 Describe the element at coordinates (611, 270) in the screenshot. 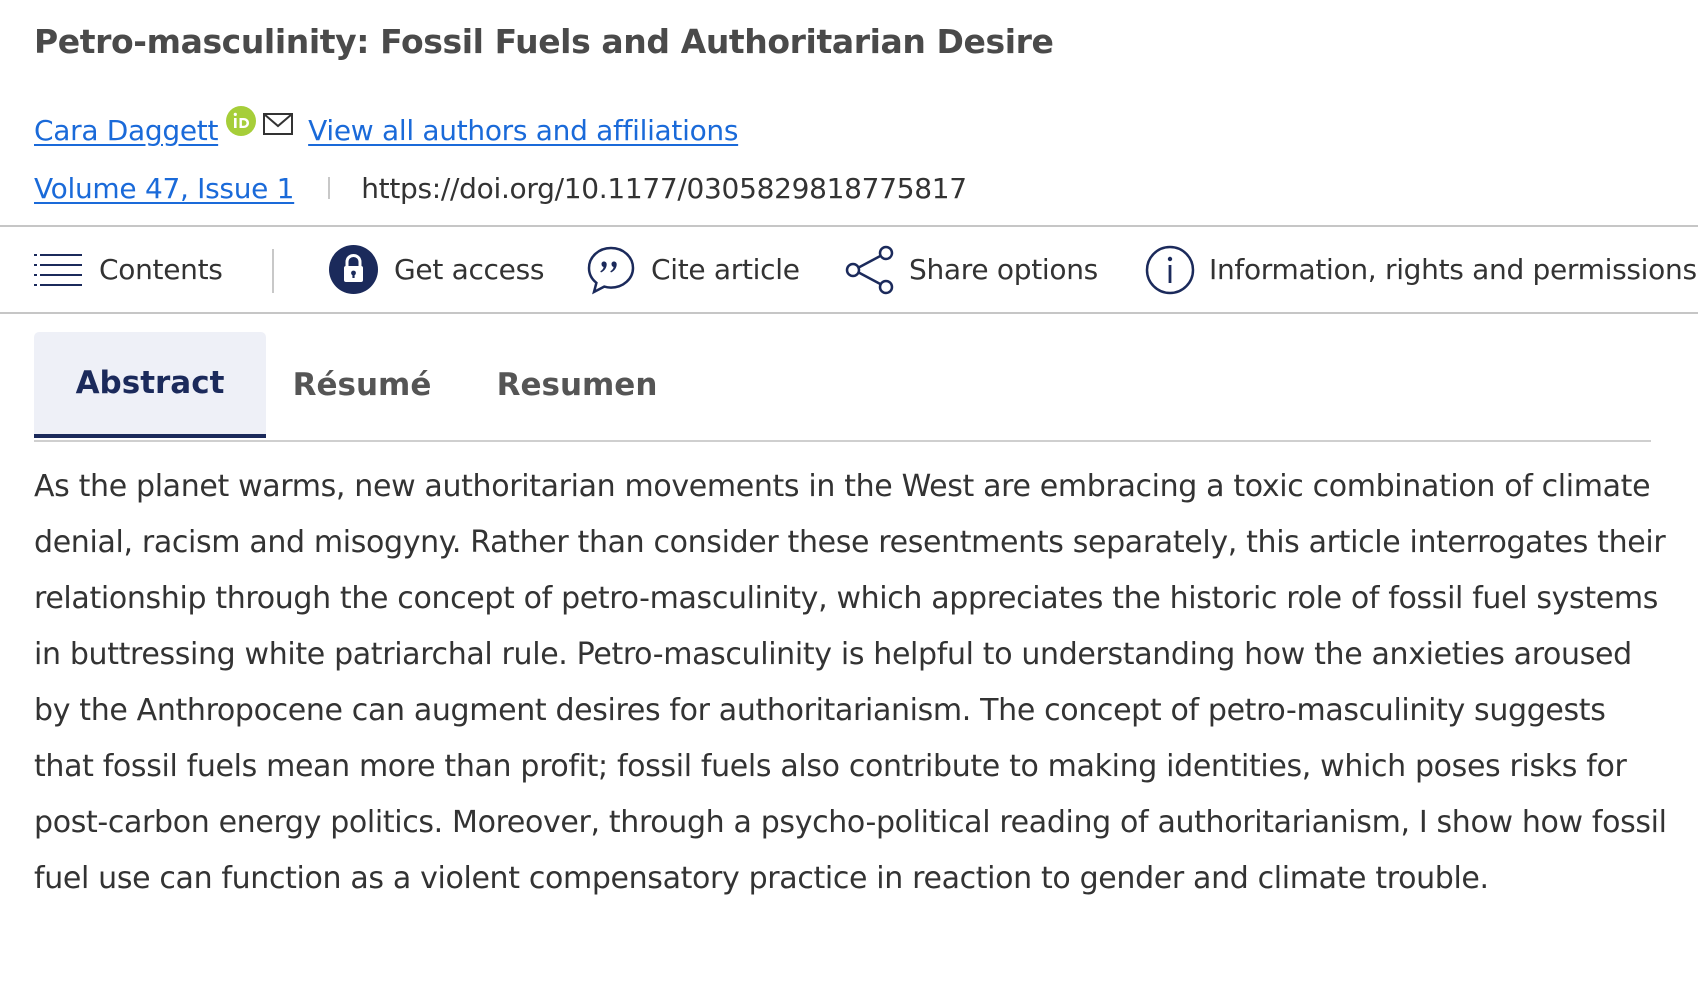

I see `quote-bubble-icon` at that location.